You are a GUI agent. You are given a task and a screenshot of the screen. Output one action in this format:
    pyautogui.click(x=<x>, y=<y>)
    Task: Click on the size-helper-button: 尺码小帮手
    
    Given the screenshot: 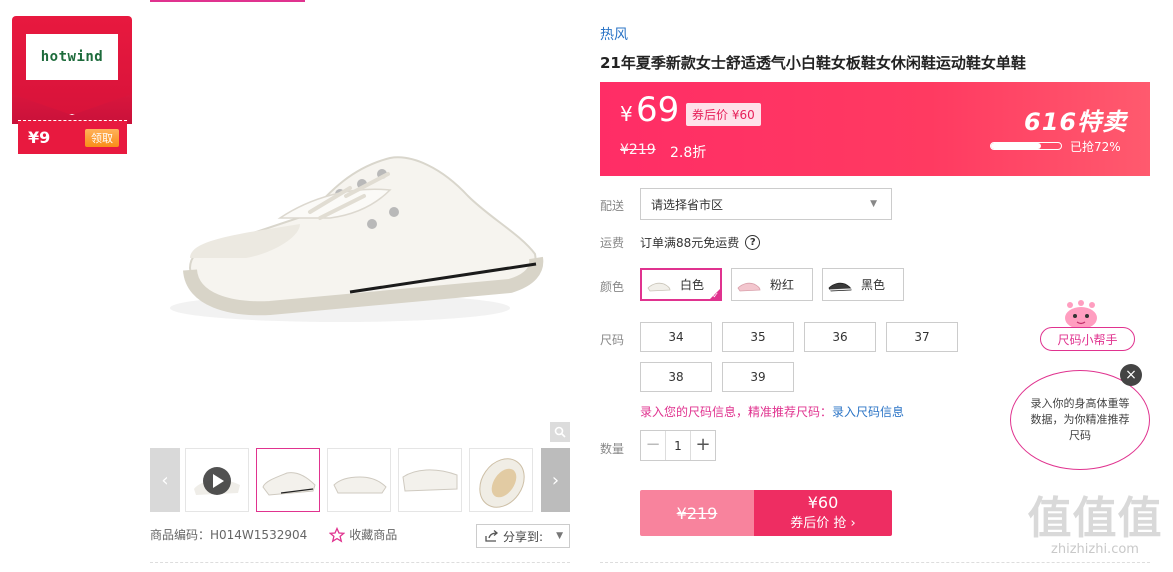 What is the action you would take?
    pyautogui.click(x=1087, y=339)
    